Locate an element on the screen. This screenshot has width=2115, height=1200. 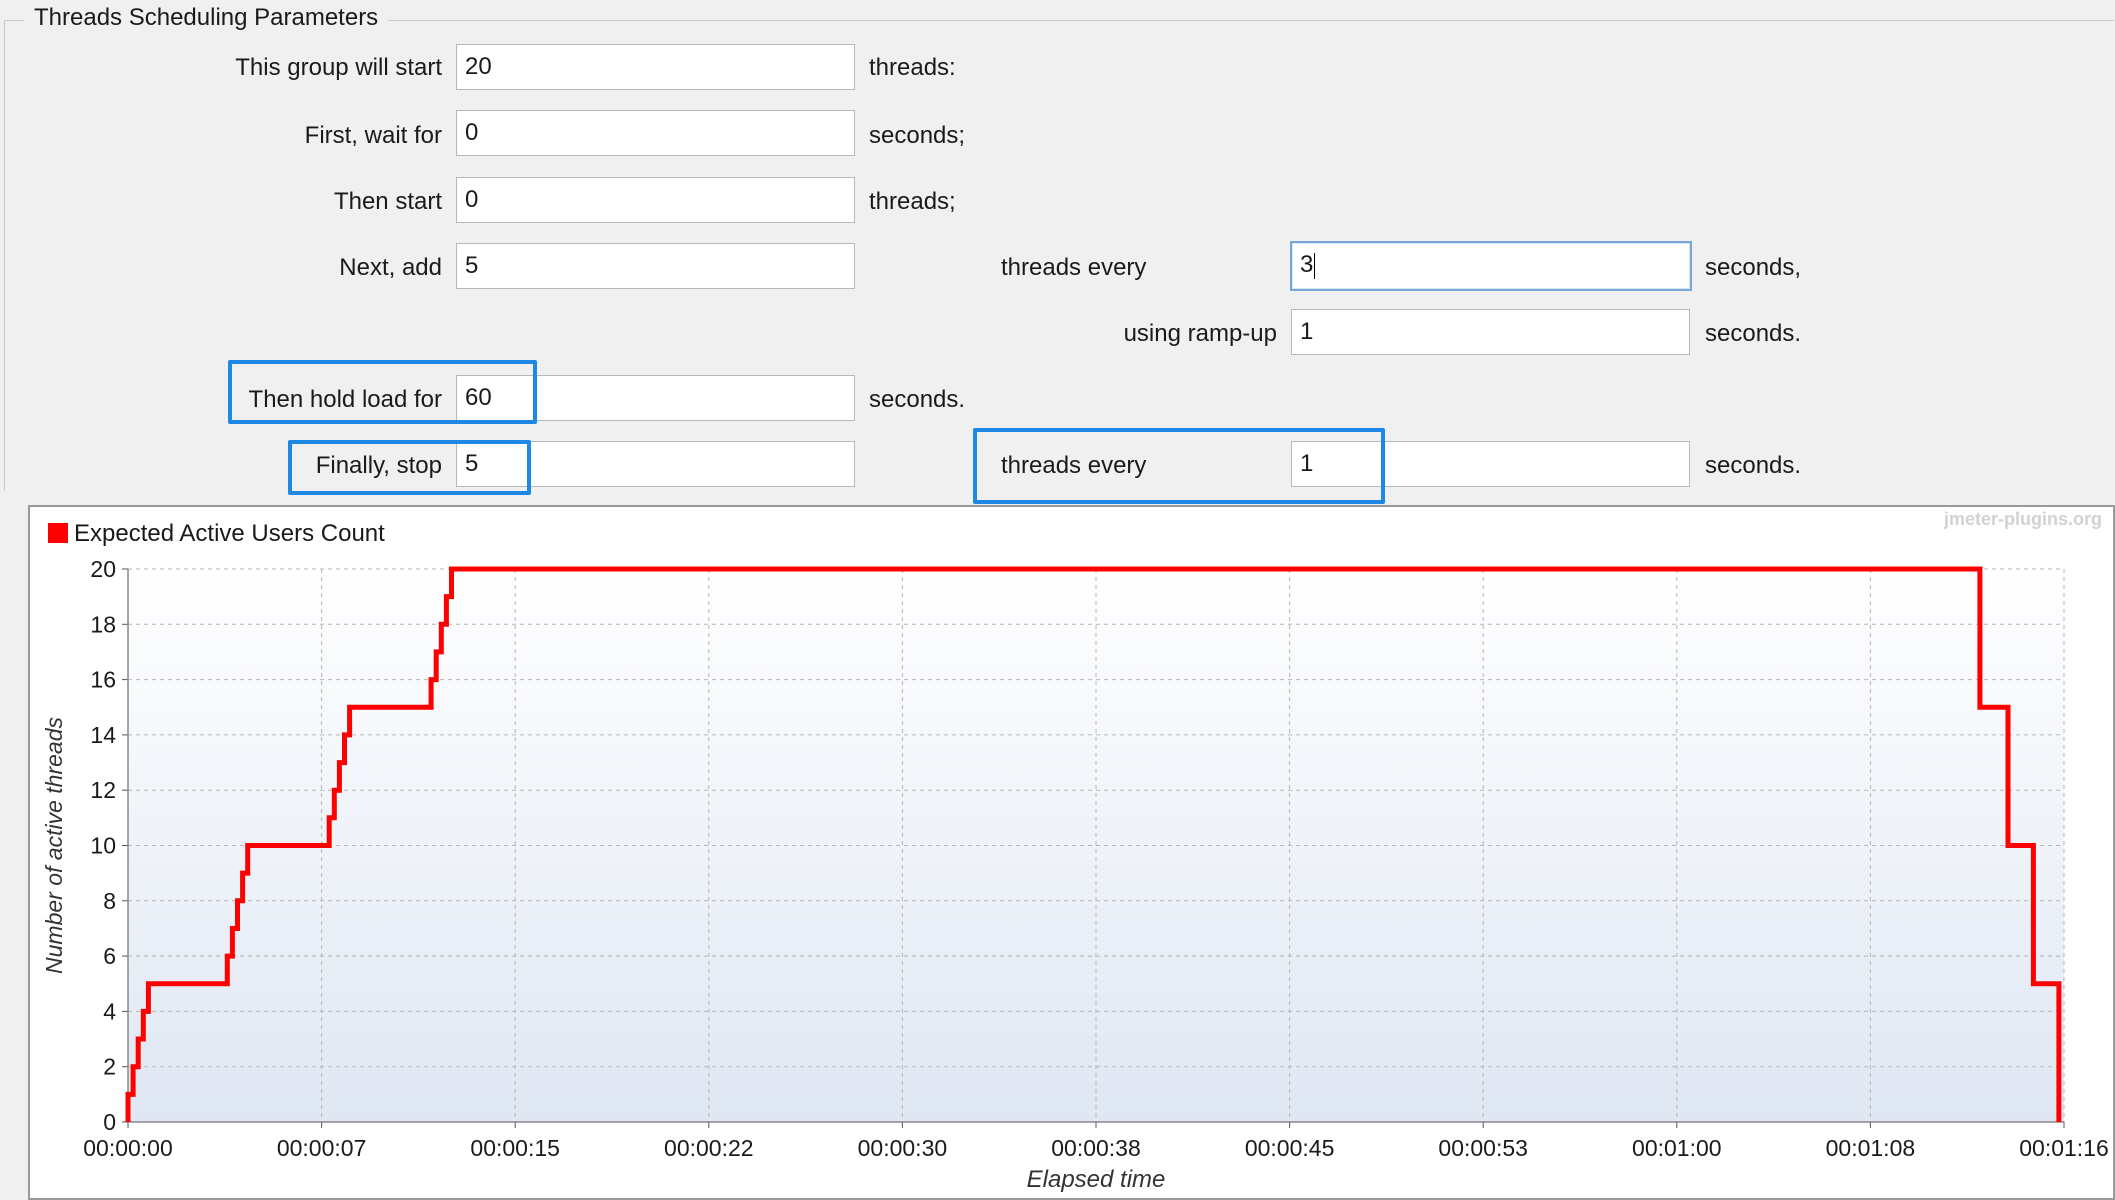
legend-label: Expected Active Users Count is located at coordinates (229, 533).